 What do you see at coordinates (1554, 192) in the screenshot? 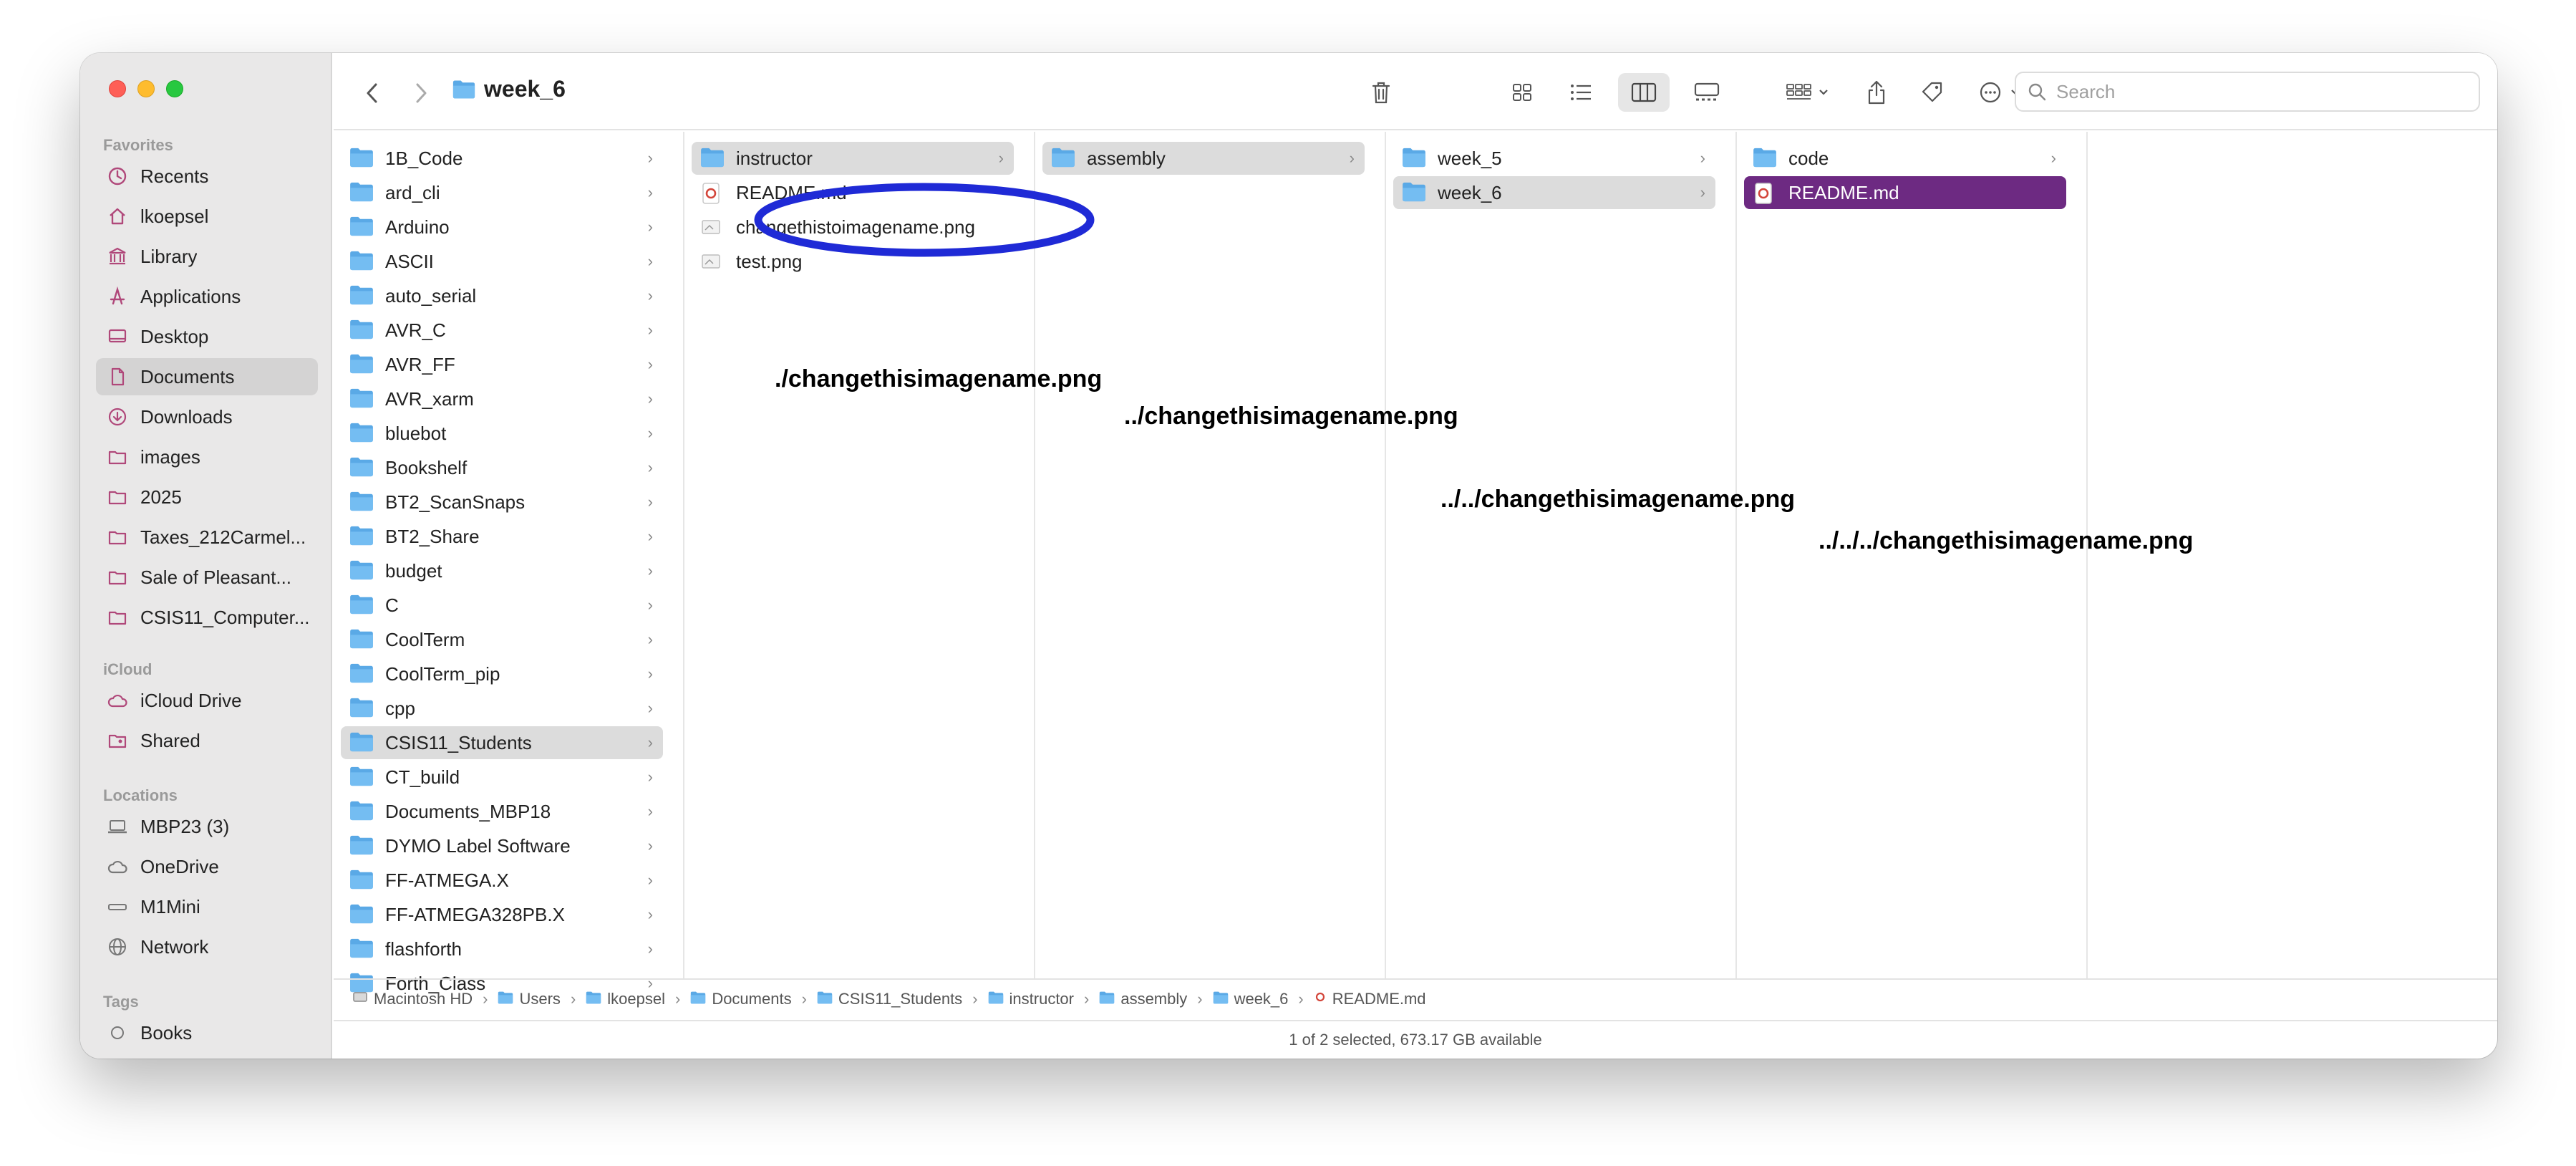
I see `folder-row: week_6 ›` at bounding box center [1554, 192].